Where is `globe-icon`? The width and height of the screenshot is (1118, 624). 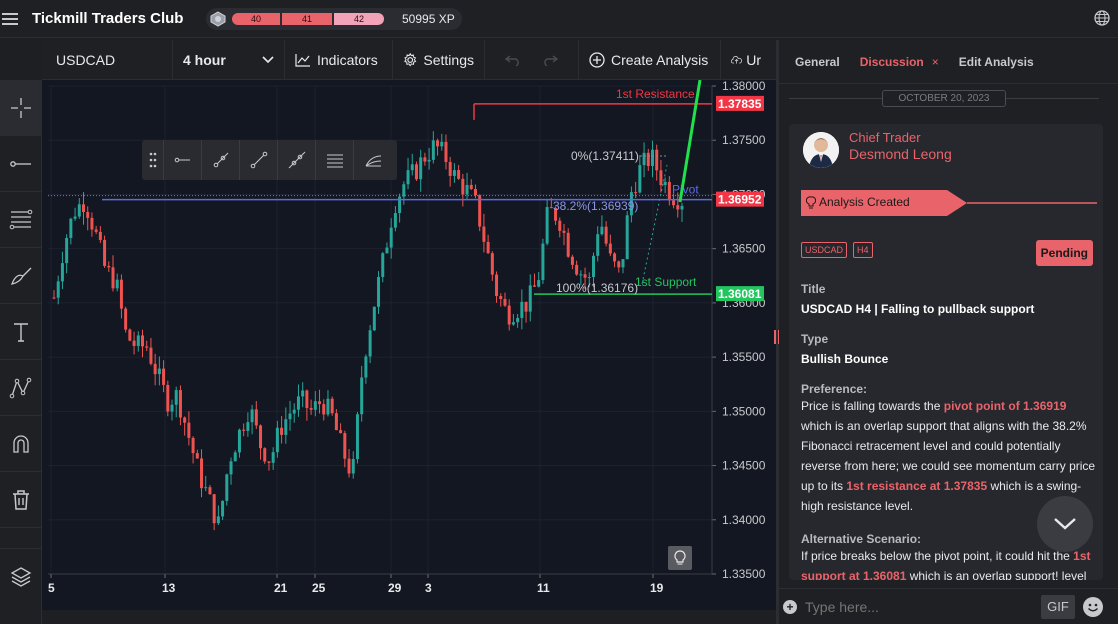
globe-icon is located at coordinates (1102, 18).